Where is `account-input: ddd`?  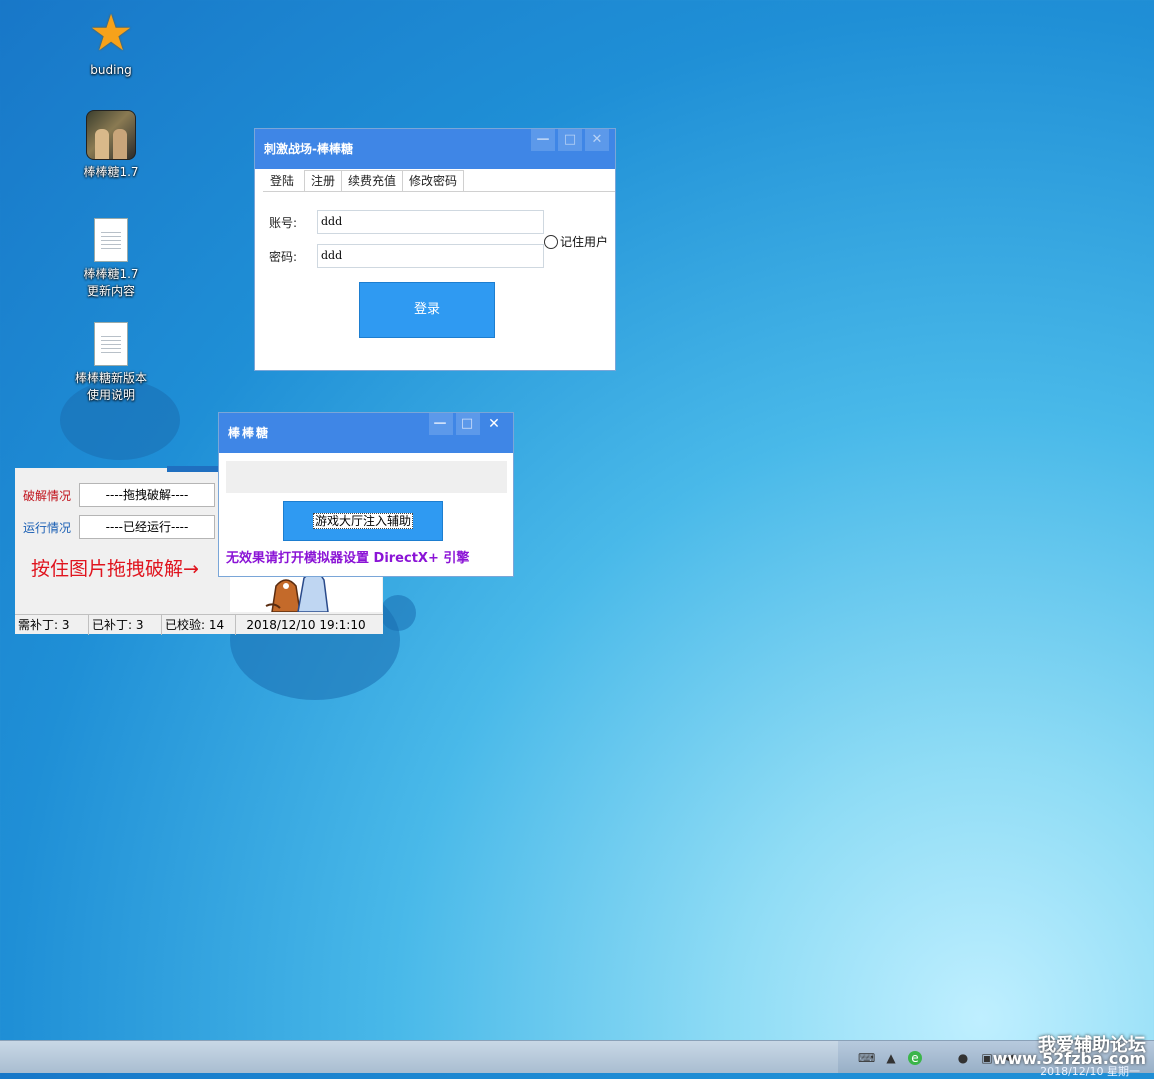 account-input: ddd is located at coordinates (430, 222).